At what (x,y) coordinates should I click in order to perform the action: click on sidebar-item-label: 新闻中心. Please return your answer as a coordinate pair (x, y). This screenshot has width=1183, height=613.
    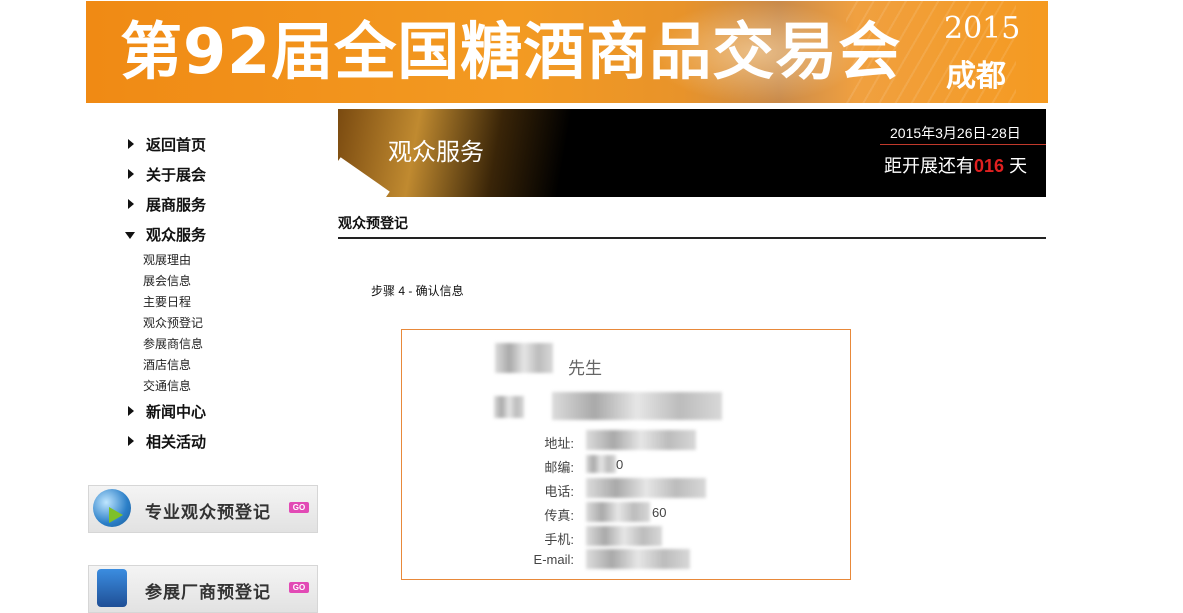
    Looking at the image, I should click on (176, 412).